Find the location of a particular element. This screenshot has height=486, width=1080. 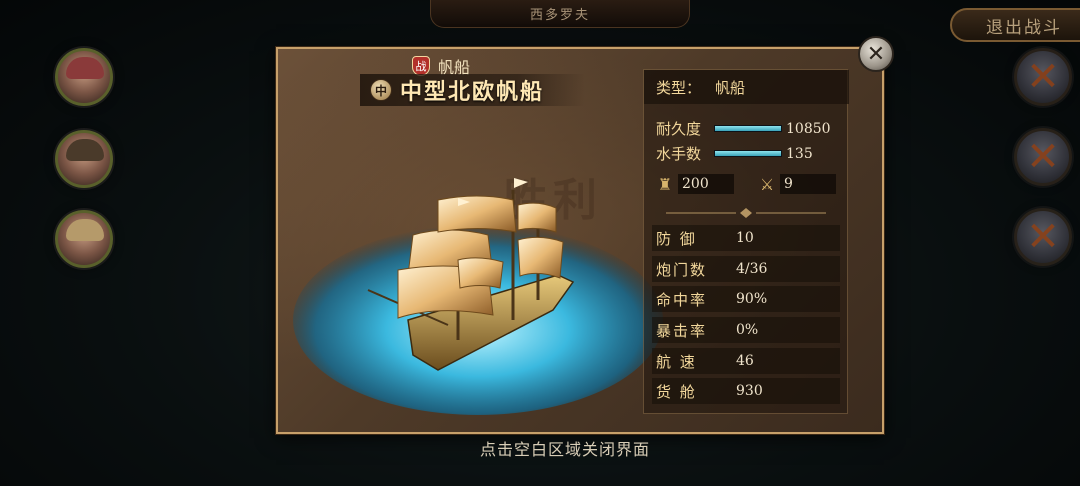

ship-type-label: 类型： is located at coordinates (679, 87).